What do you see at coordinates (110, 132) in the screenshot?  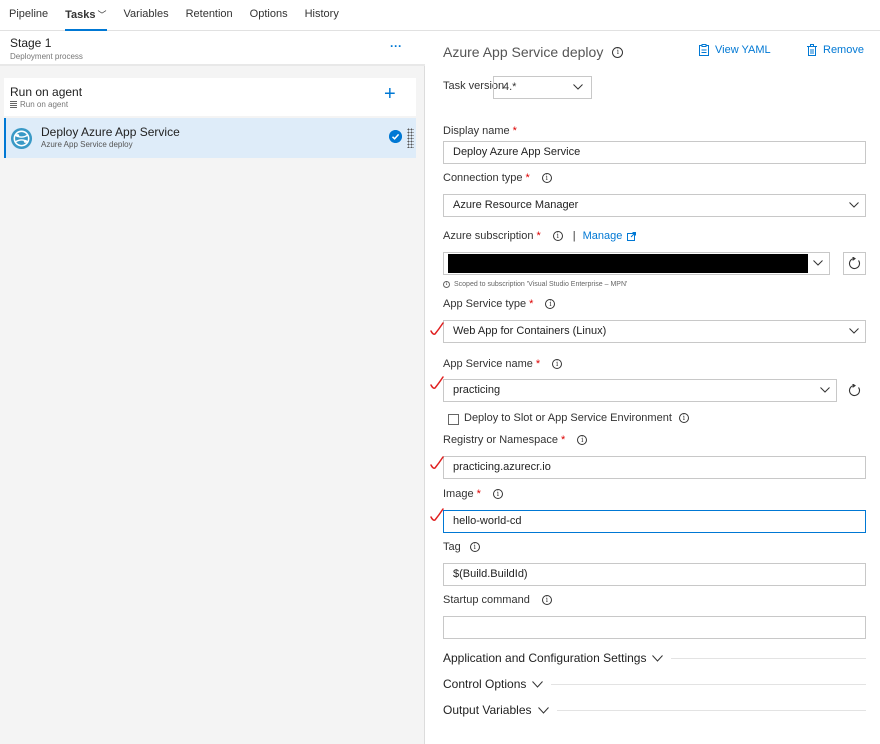 I see `task-title: Deploy Azure App Service` at bounding box center [110, 132].